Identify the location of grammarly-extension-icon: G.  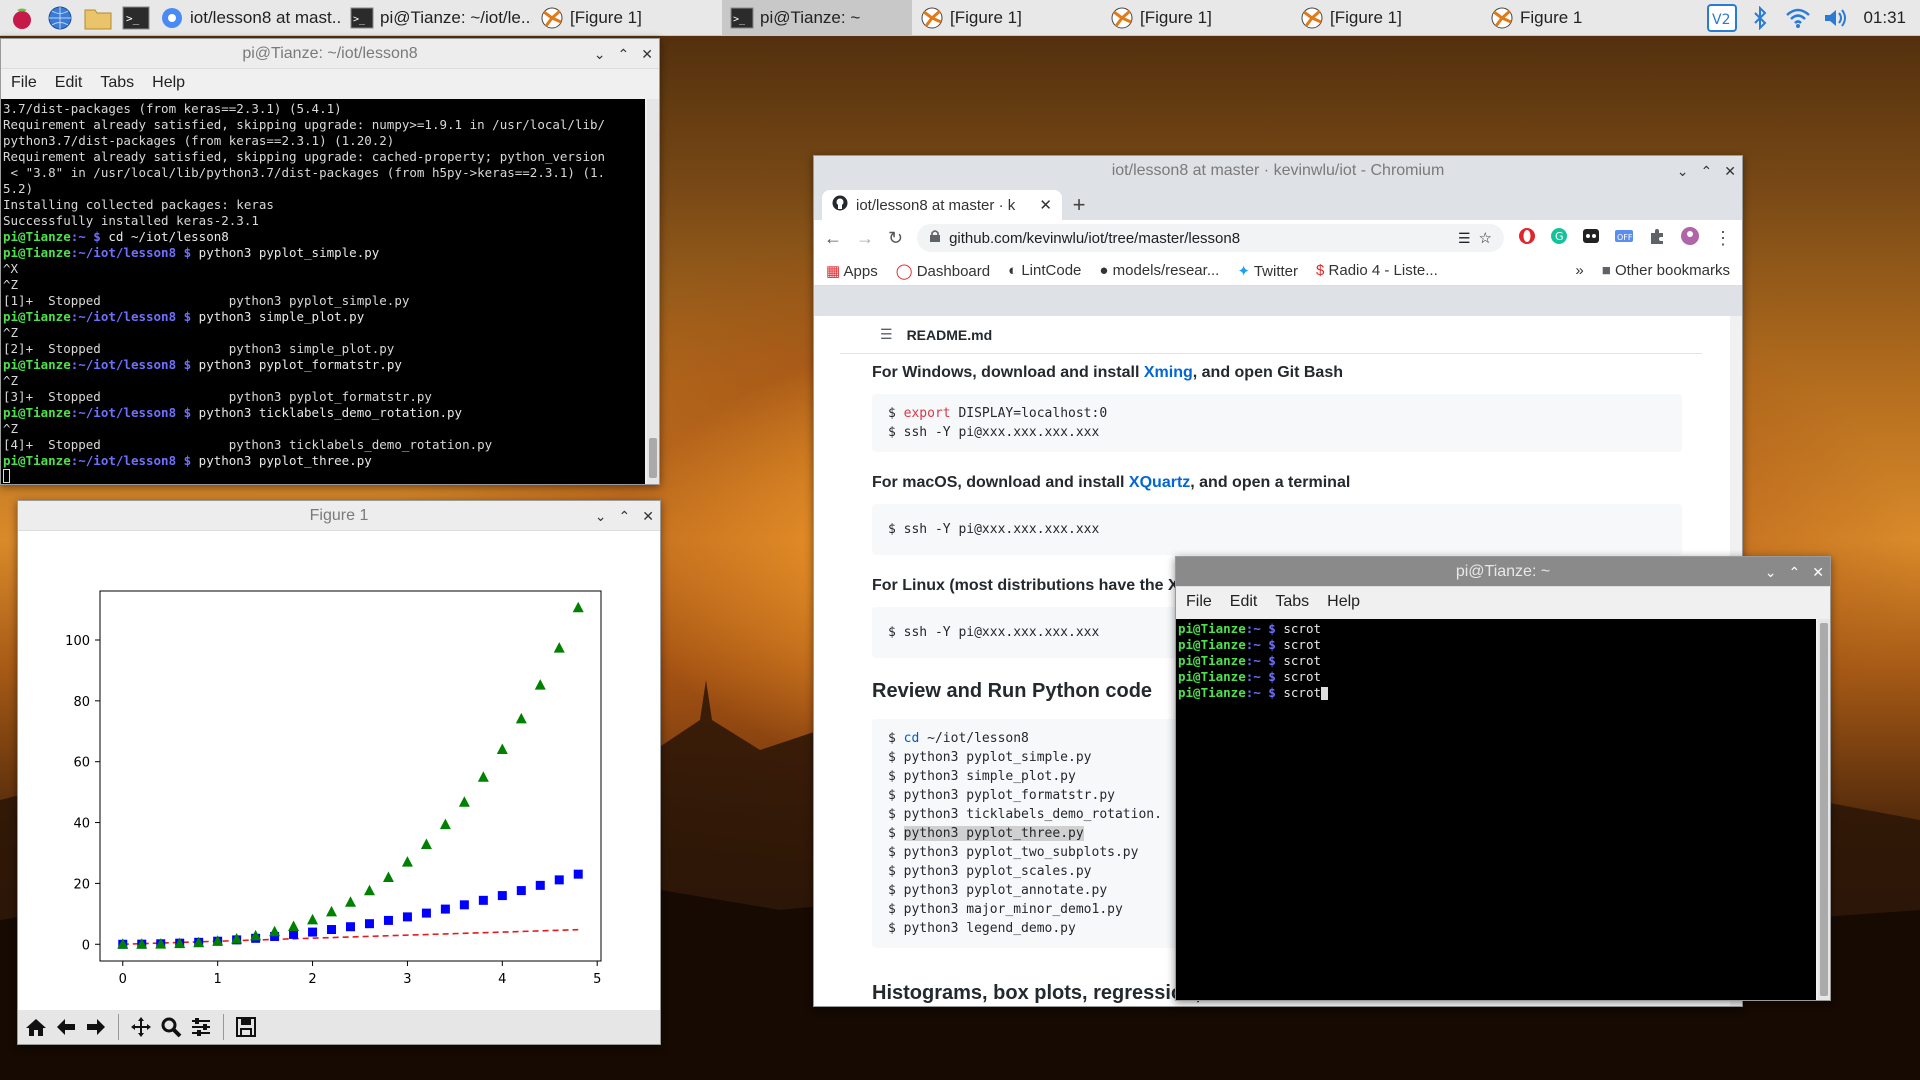
(1559, 238).